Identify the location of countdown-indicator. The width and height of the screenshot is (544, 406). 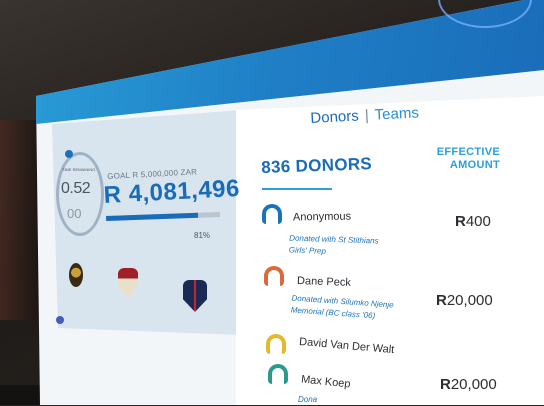
(69, 154).